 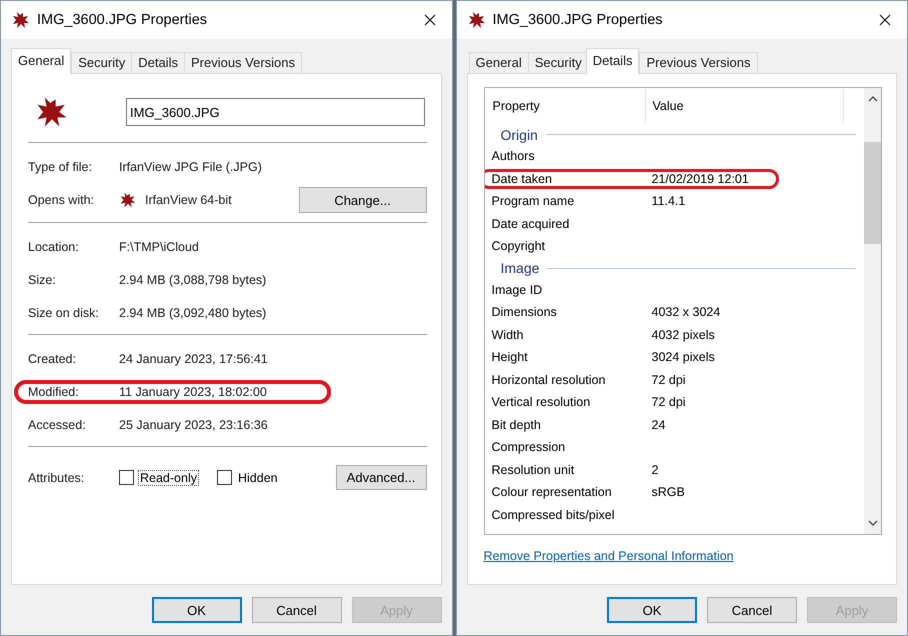 I want to click on field-value: 25 January 2023, 23:16:36, so click(x=193, y=425).